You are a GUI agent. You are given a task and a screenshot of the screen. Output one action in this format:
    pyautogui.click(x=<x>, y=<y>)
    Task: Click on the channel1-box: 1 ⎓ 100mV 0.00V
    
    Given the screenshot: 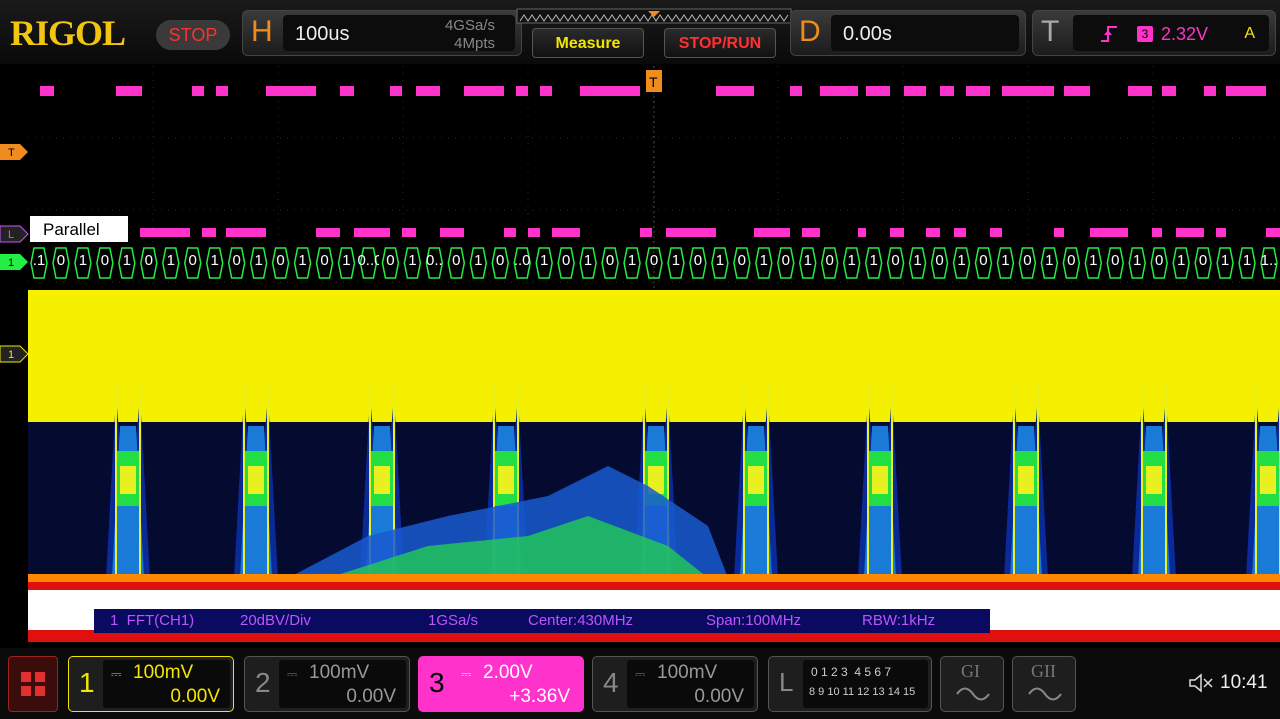 What is the action you would take?
    pyautogui.click(x=151, y=684)
    